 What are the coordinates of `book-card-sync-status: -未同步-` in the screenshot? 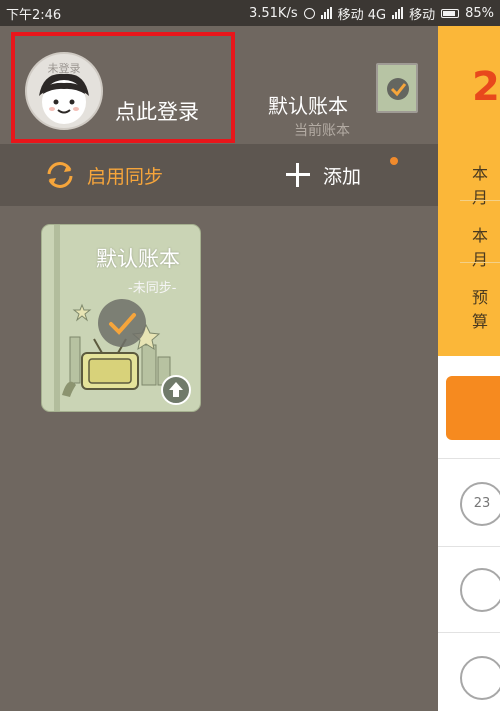 It's located at (152, 288).